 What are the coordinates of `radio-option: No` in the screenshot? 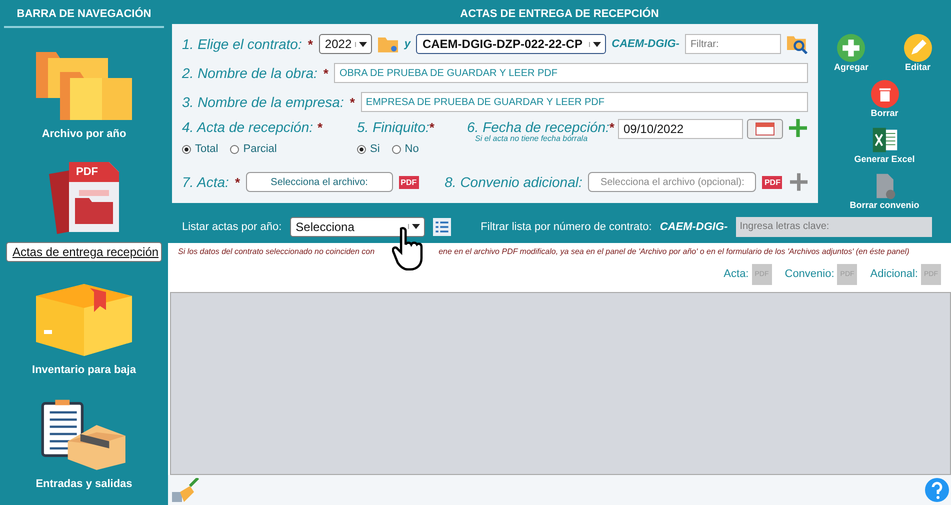 It's located at (405, 149).